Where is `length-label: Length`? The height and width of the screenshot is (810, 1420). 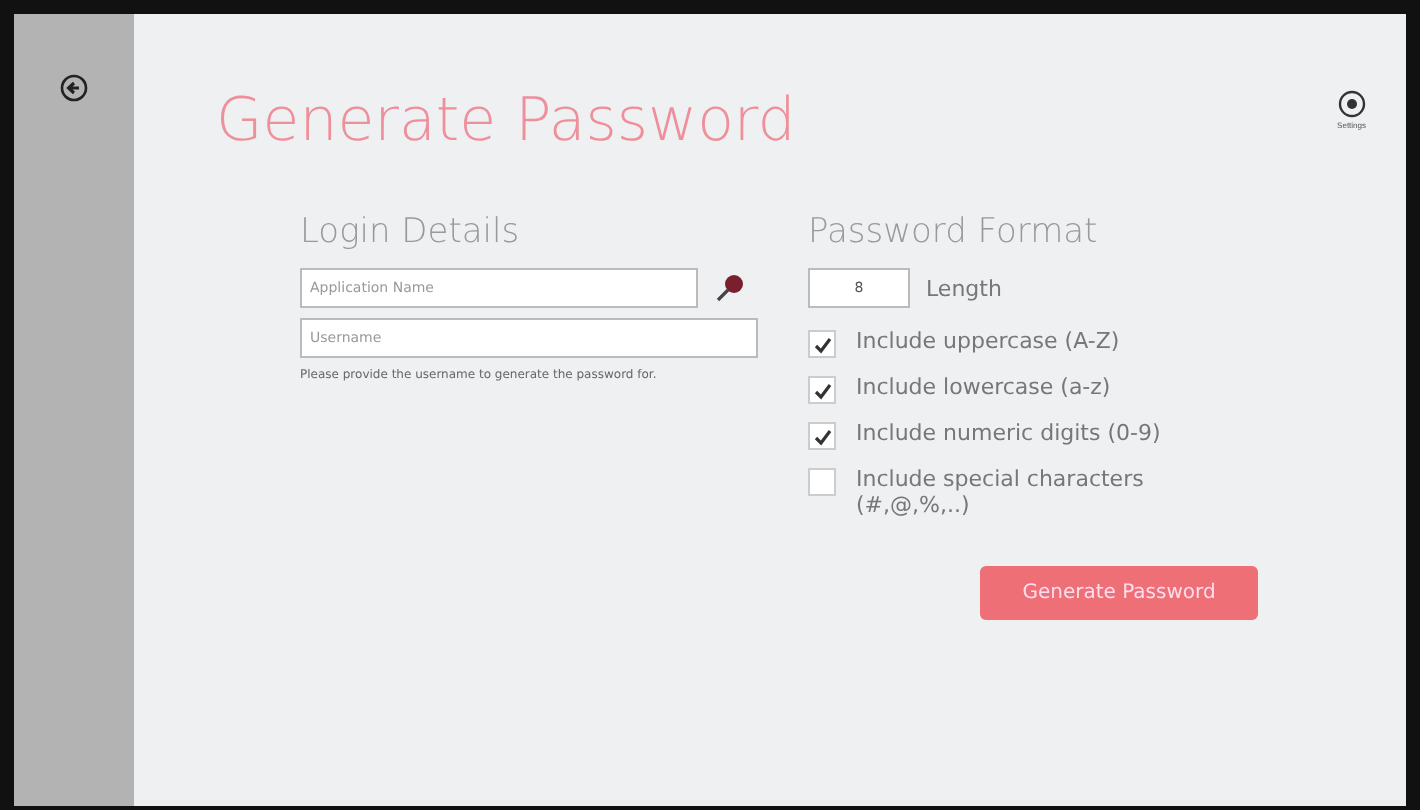
length-label: Length is located at coordinates (964, 288).